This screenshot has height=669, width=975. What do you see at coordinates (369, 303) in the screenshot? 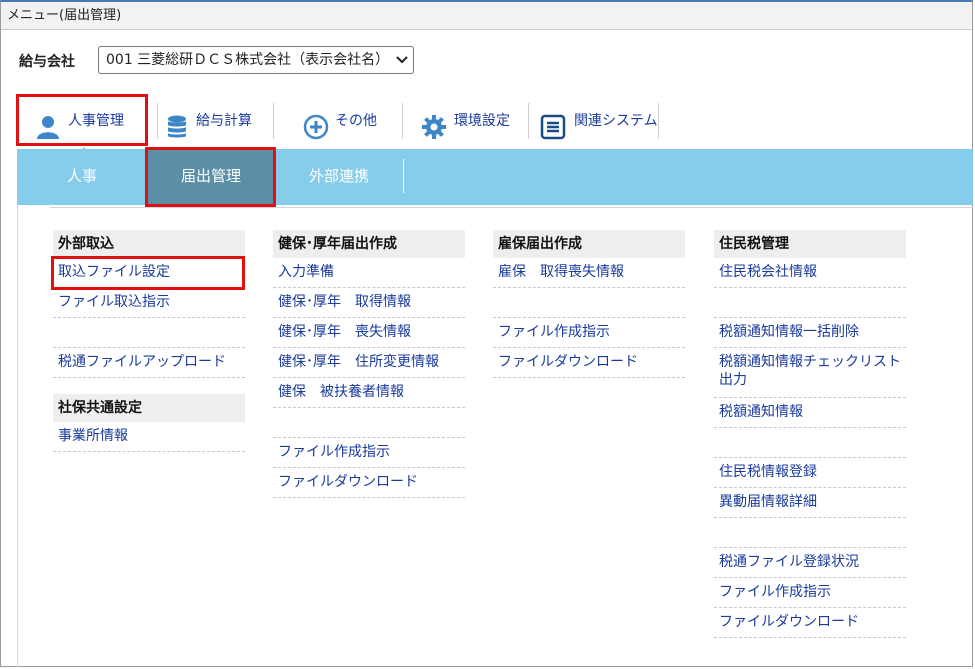
I see `link-acquisition-info: 健保･厚年 取得情報` at bounding box center [369, 303].